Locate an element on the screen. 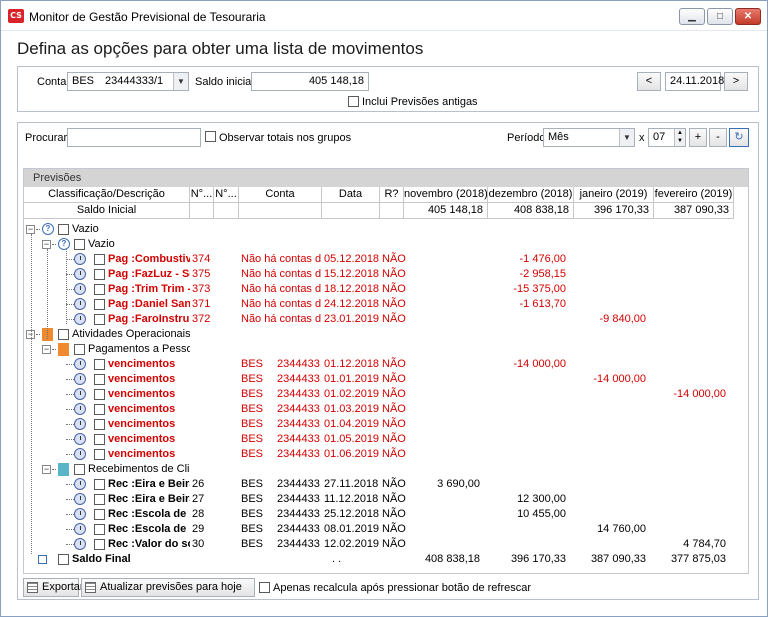 Image resolution: width=768 pixels, height=617 pixels. maximize-button: □ is located at coordinates (720, 16).